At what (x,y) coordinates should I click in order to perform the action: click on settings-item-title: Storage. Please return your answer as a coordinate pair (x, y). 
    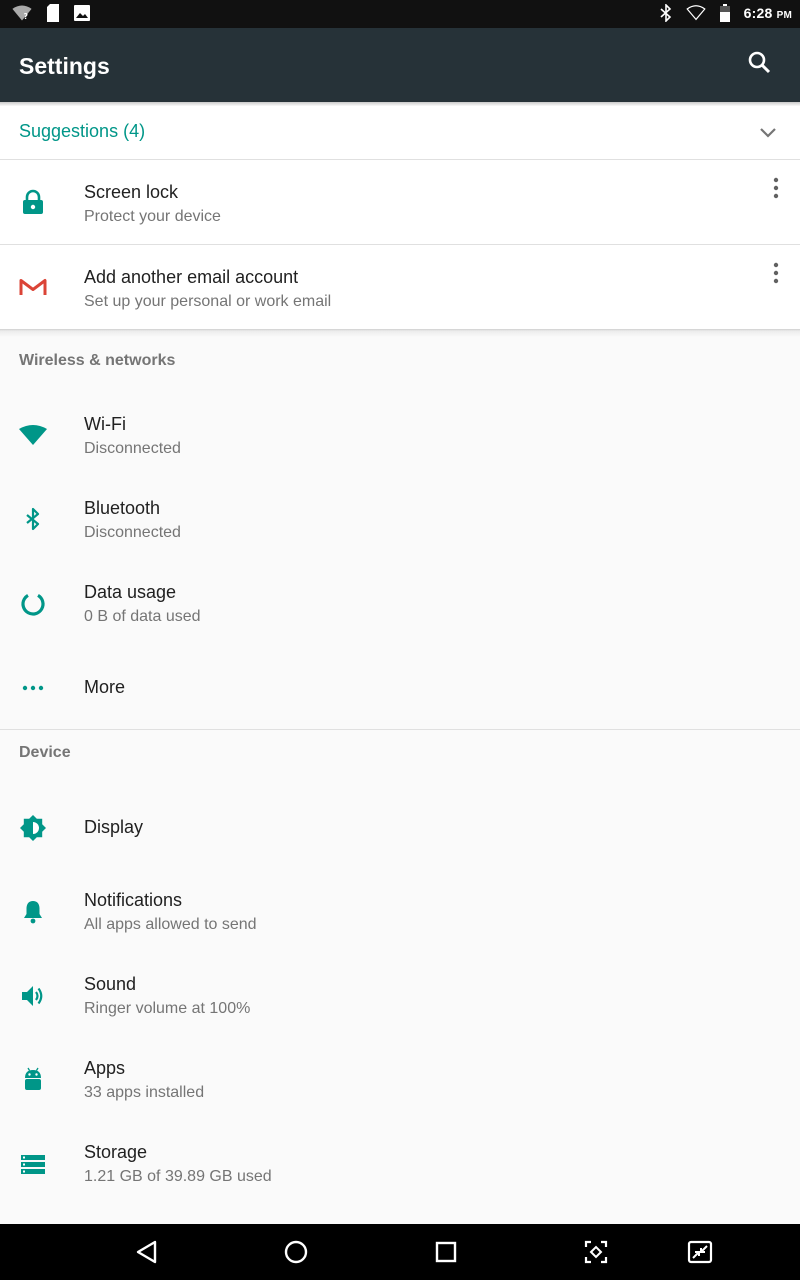
    Looking at the image, I should click on (116, 1152).